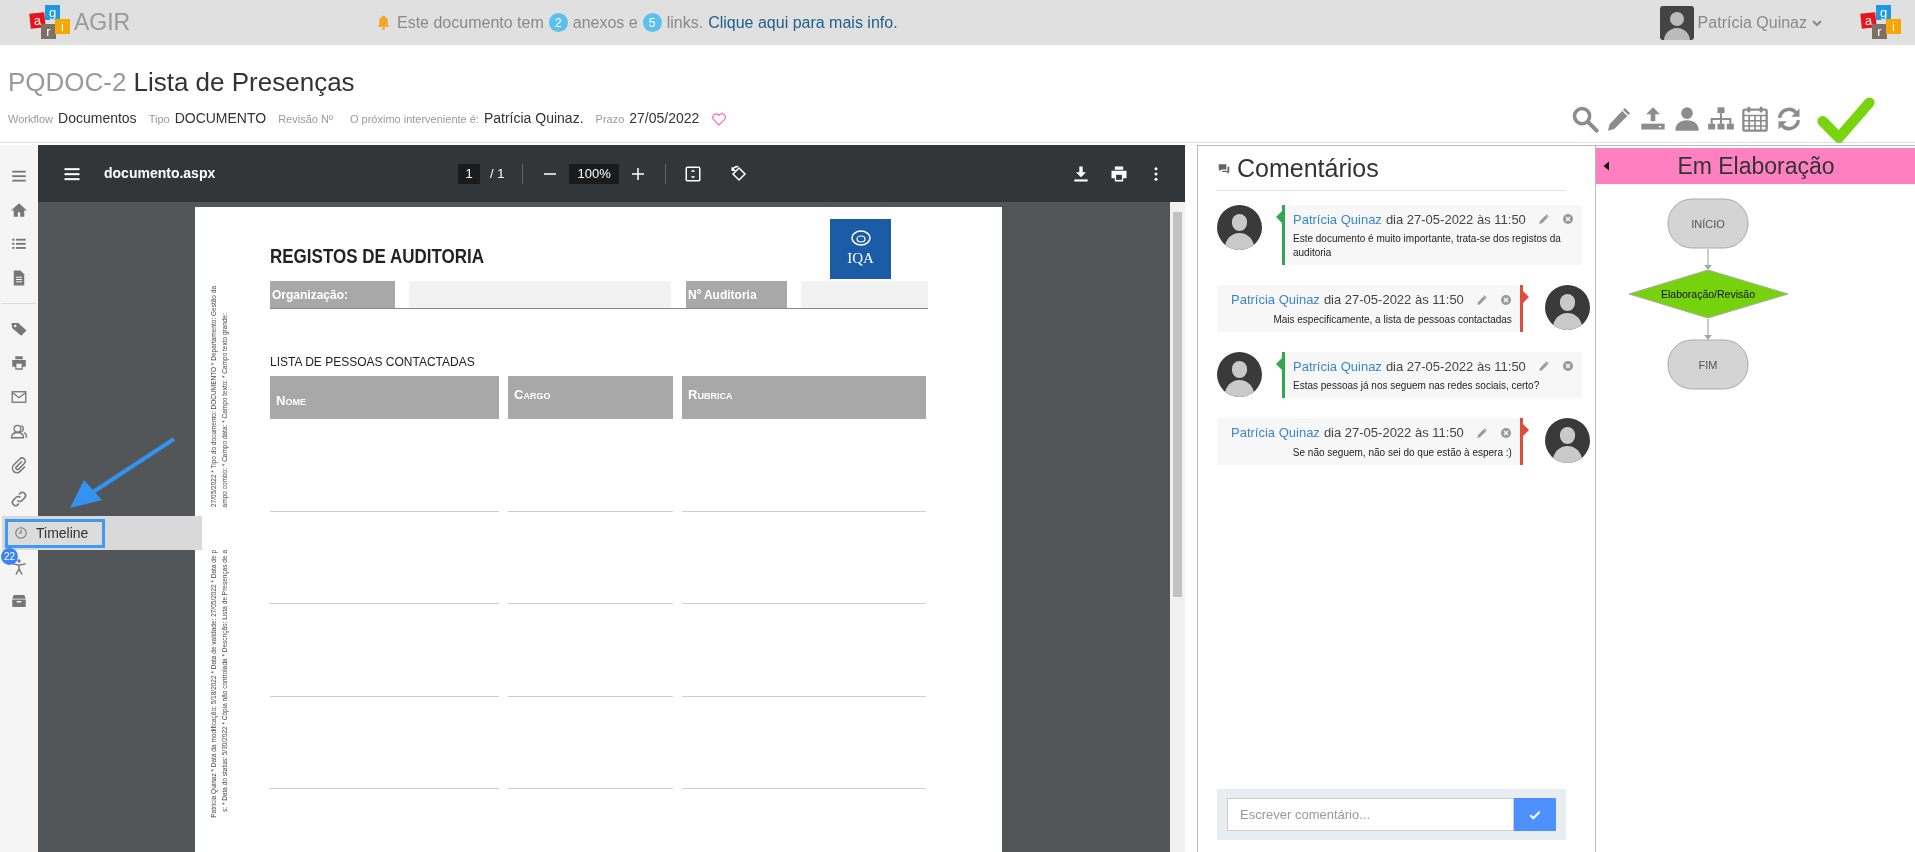  Describe the element at coordinates (692, 173) in the screenshot. I see `fit-page-icon` at that location.